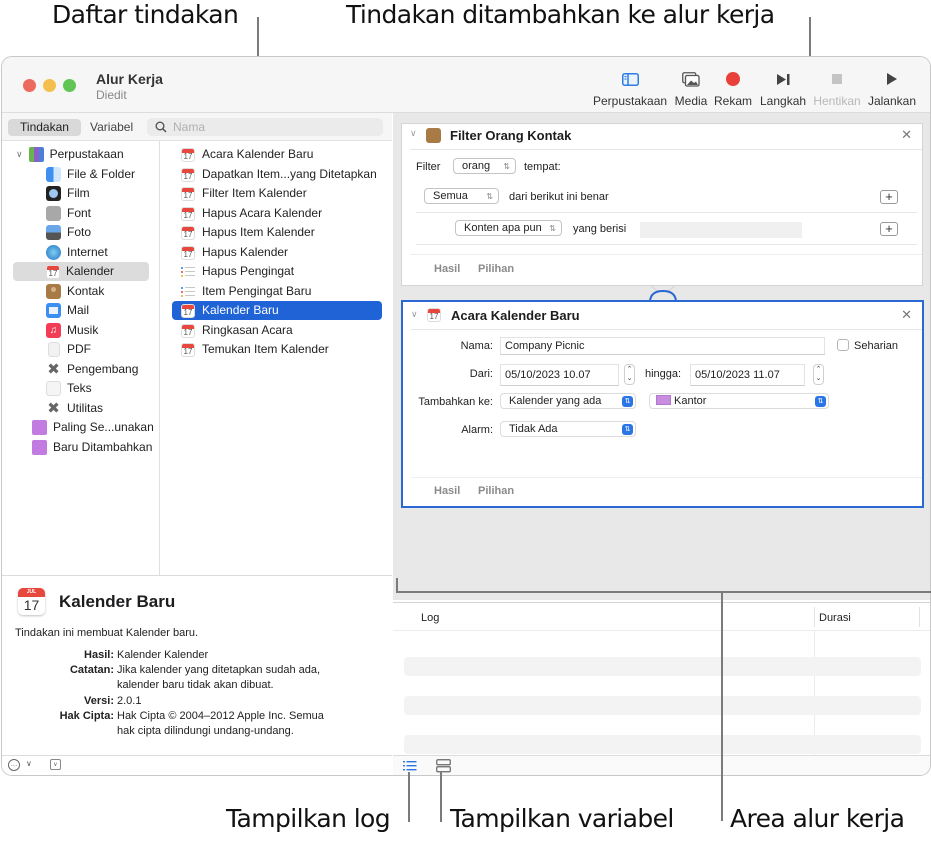 The image size is (931, 841). I want to click on category-music: ♫ Musik, so click(72, 330).